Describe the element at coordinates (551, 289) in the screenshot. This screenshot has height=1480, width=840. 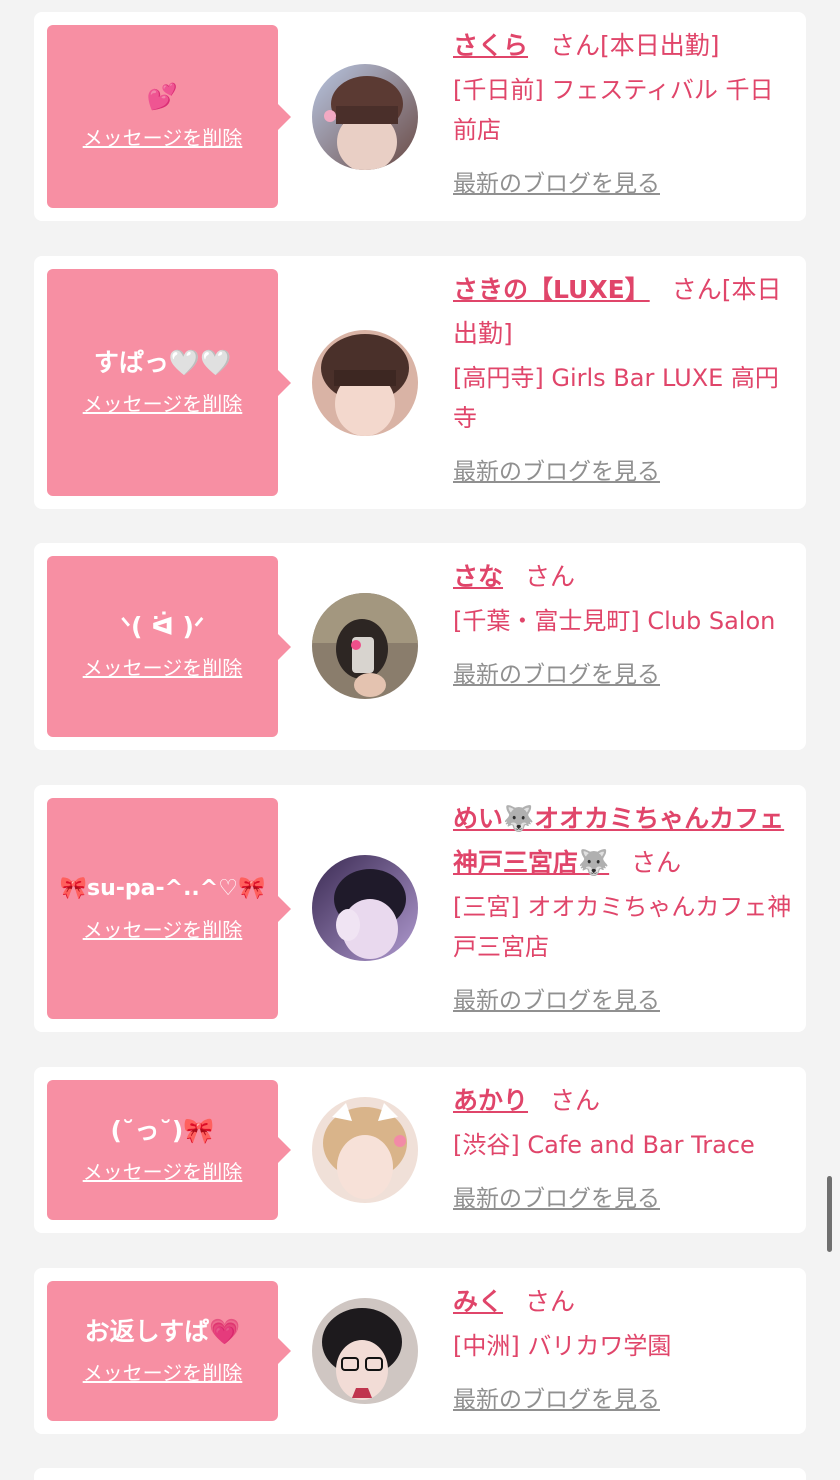
I see `cast-name-link: さきの【LUXE】` at that location.